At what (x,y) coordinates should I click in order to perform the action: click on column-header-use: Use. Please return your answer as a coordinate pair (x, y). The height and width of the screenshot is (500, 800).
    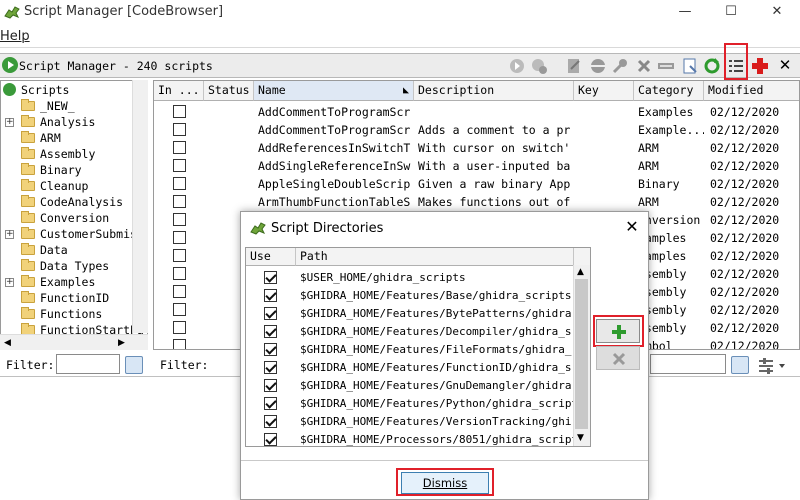
    Looking at the image, I should click on (271, 257).